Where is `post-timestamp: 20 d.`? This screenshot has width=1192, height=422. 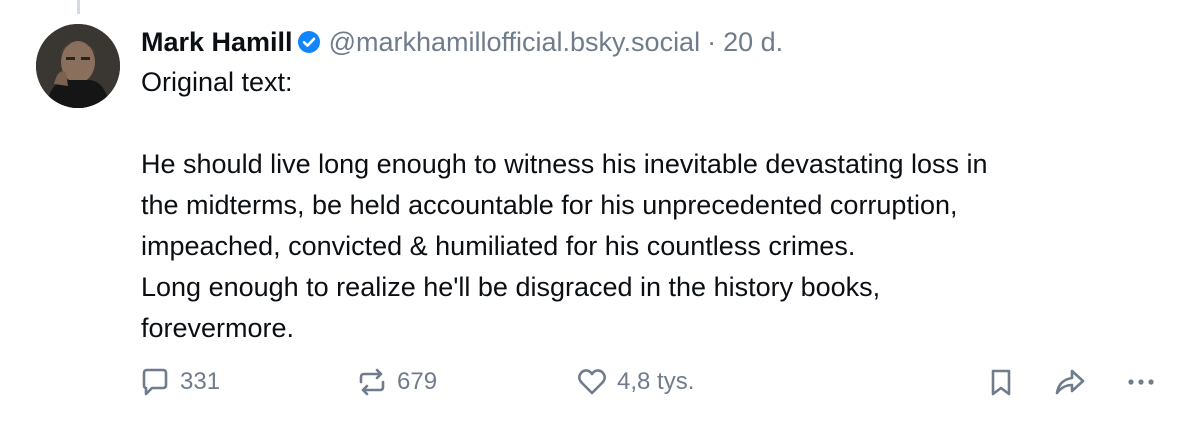 post-timestamp: 20 d. is located at coordinates (753, 42).